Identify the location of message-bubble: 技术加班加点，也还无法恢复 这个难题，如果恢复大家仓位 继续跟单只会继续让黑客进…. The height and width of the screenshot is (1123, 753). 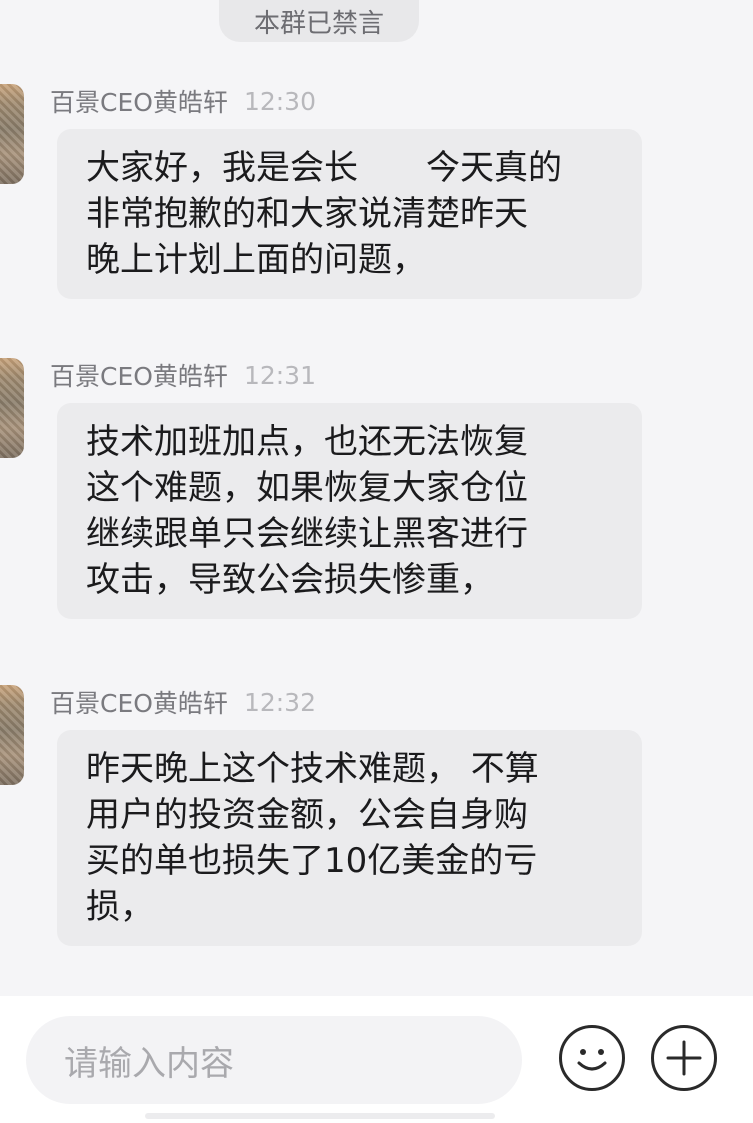
(349, 511).